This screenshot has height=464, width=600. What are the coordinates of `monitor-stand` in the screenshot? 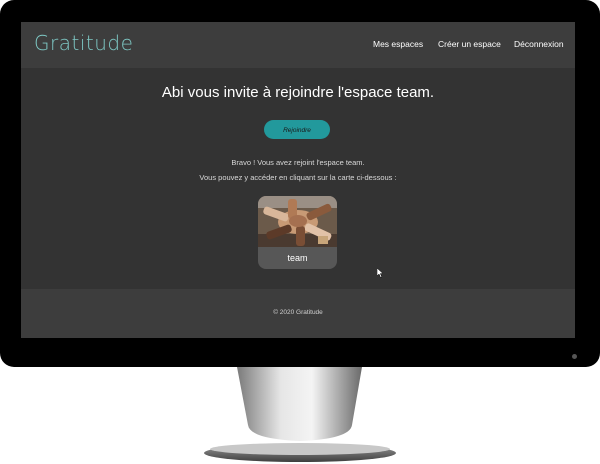 It's located at (300, 414).